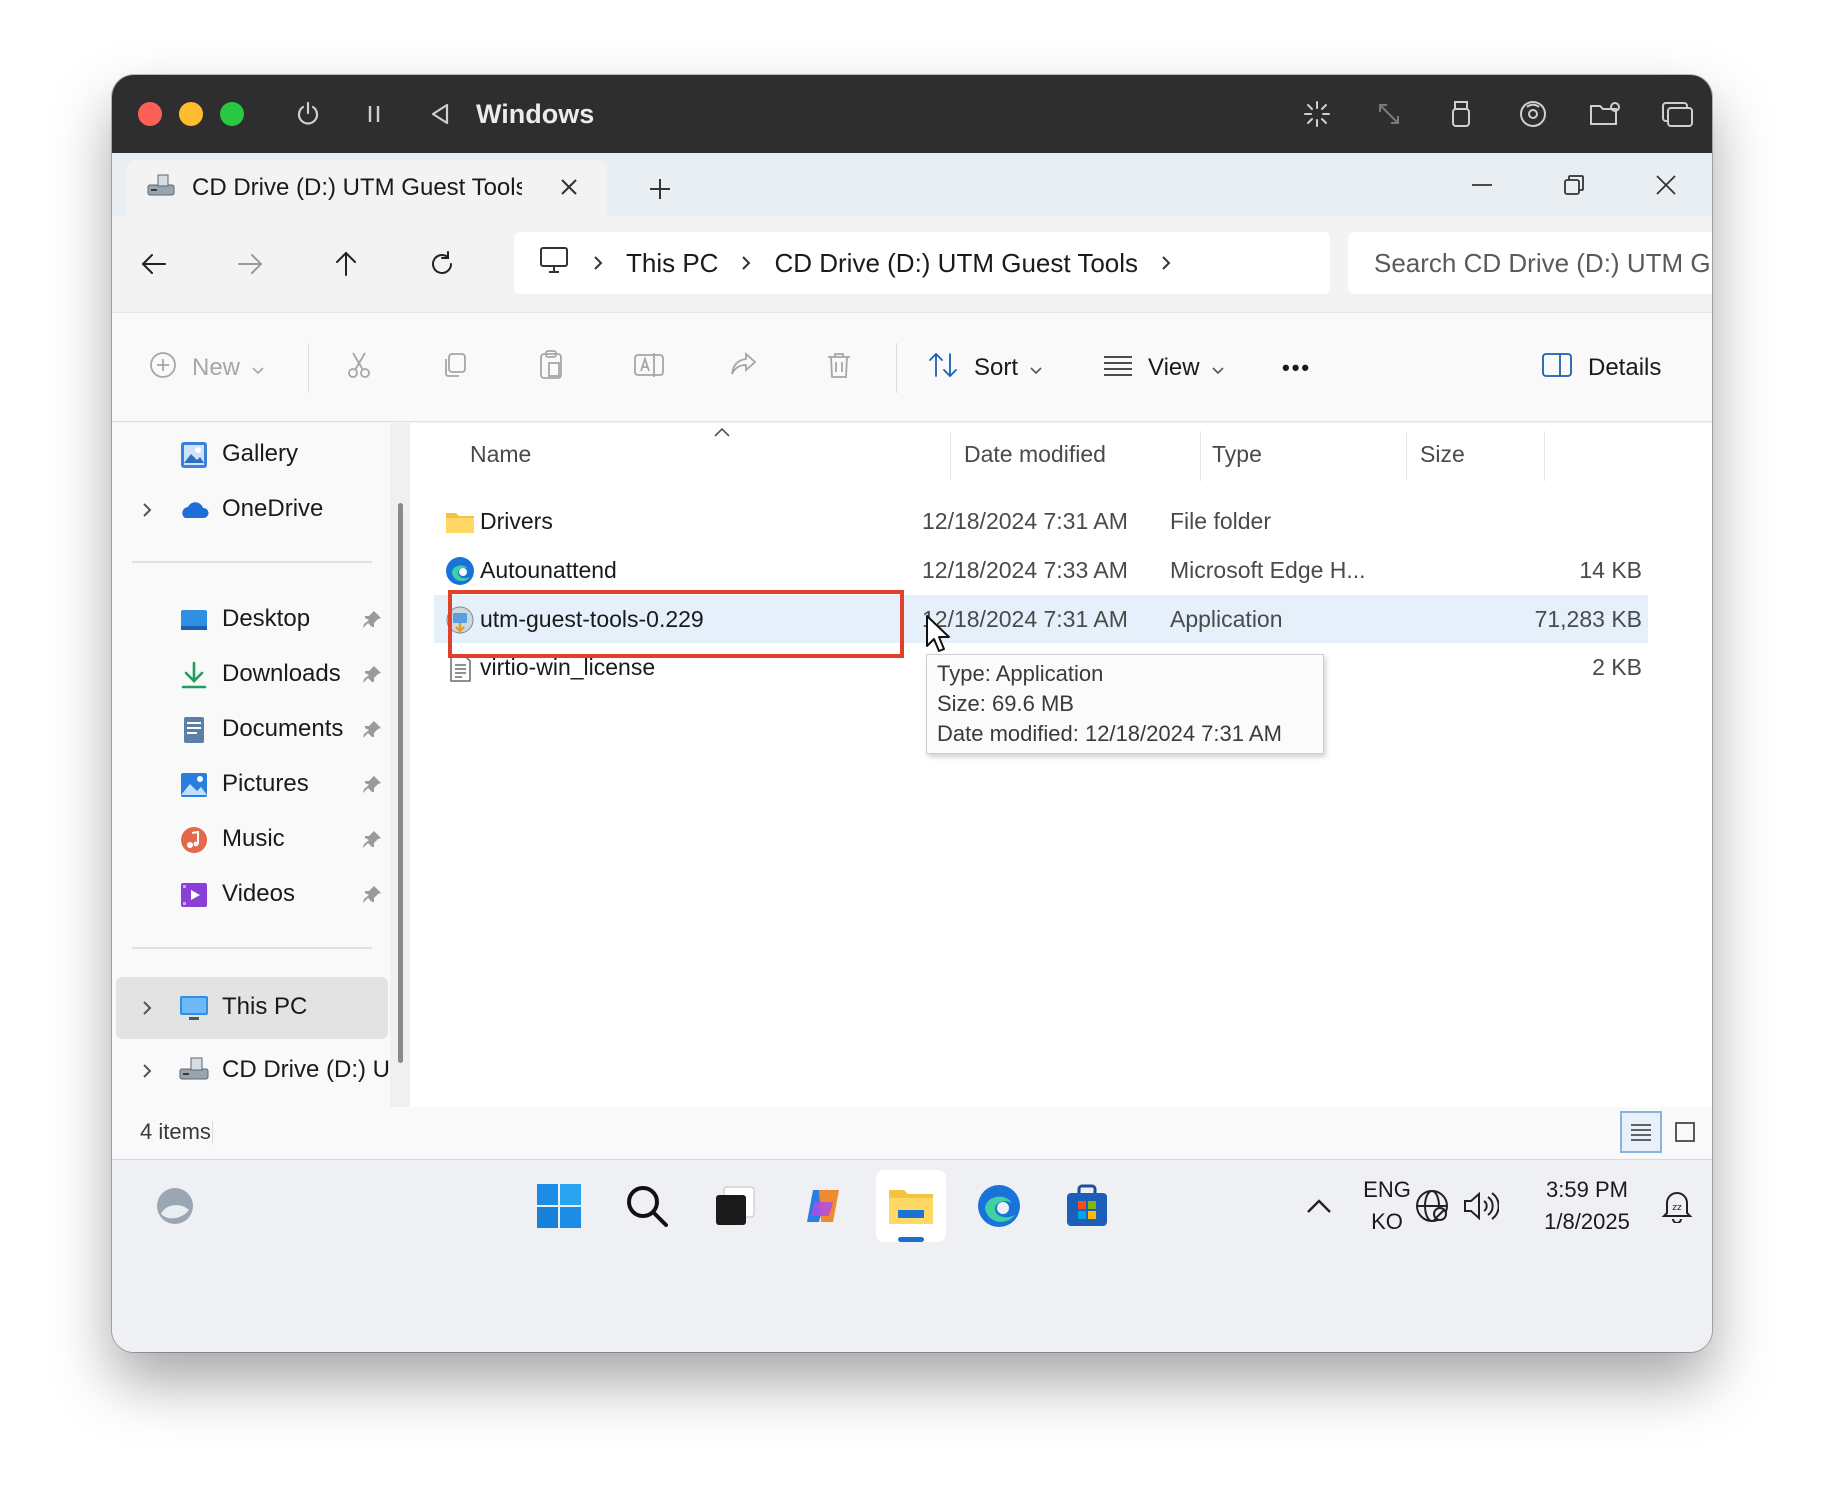  What do you see at coordinates (1109, 733) in the screenshot?
I see `tooltip-date: Date modified: 12/18/2024 7:31 AM` at bounding box center [1109, 733].